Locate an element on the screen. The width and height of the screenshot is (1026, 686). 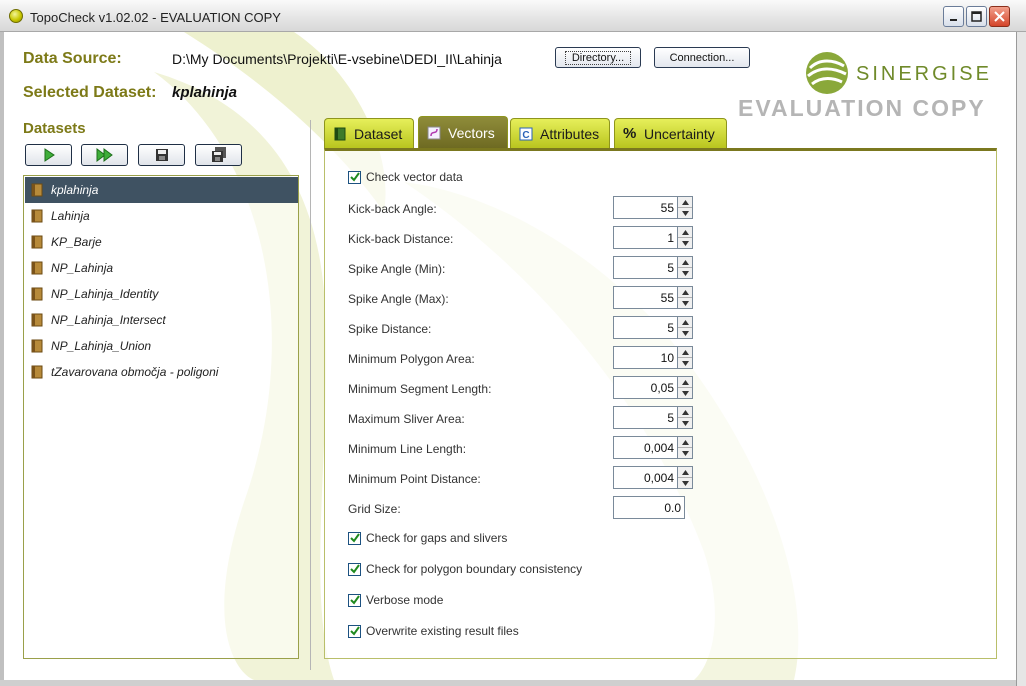
list-item: tZavarovana območja - poligoni is located at coordinates (161, 372).